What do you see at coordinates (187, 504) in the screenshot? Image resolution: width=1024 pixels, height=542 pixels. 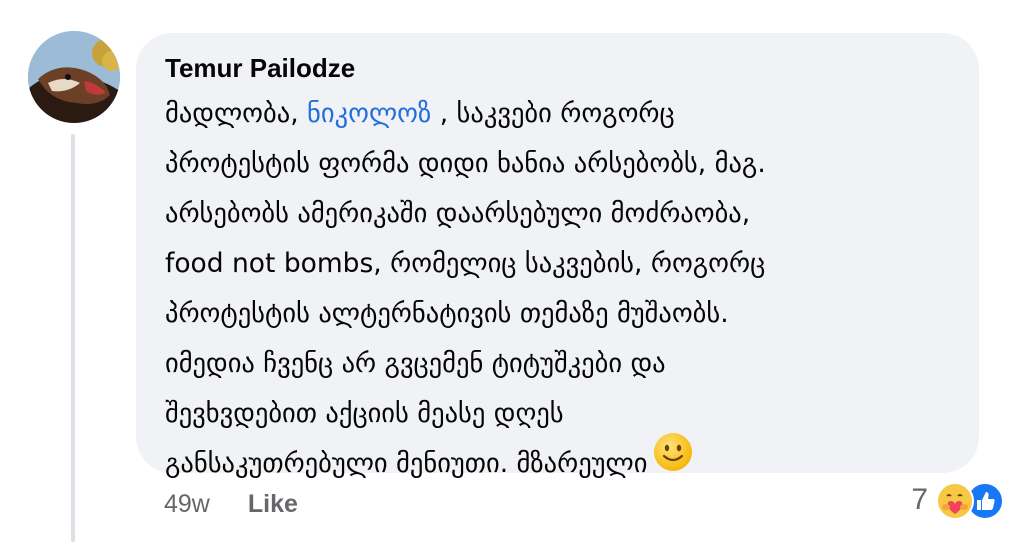 I see `timestamp: 49w` at bounding box center [187, 504].